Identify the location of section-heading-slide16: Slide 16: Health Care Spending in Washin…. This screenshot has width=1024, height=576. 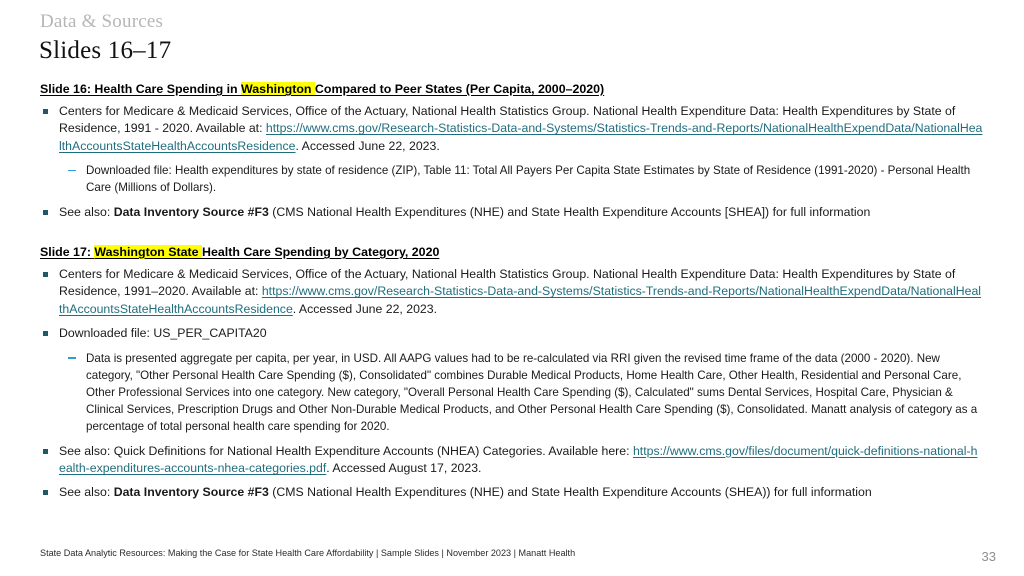
(512, 89).